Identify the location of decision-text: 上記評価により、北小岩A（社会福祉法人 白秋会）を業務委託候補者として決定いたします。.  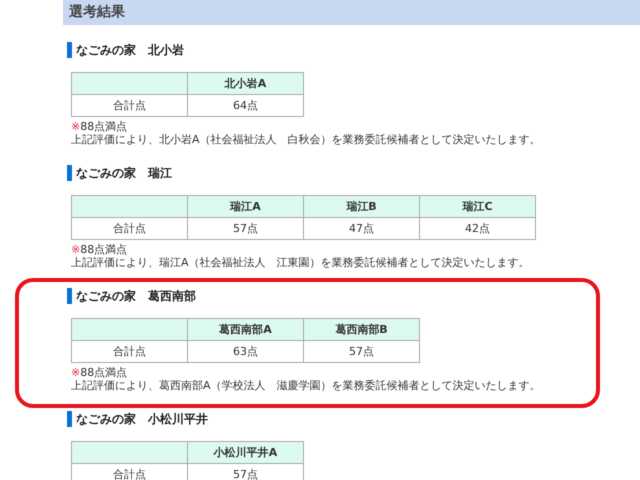
(306, 139).